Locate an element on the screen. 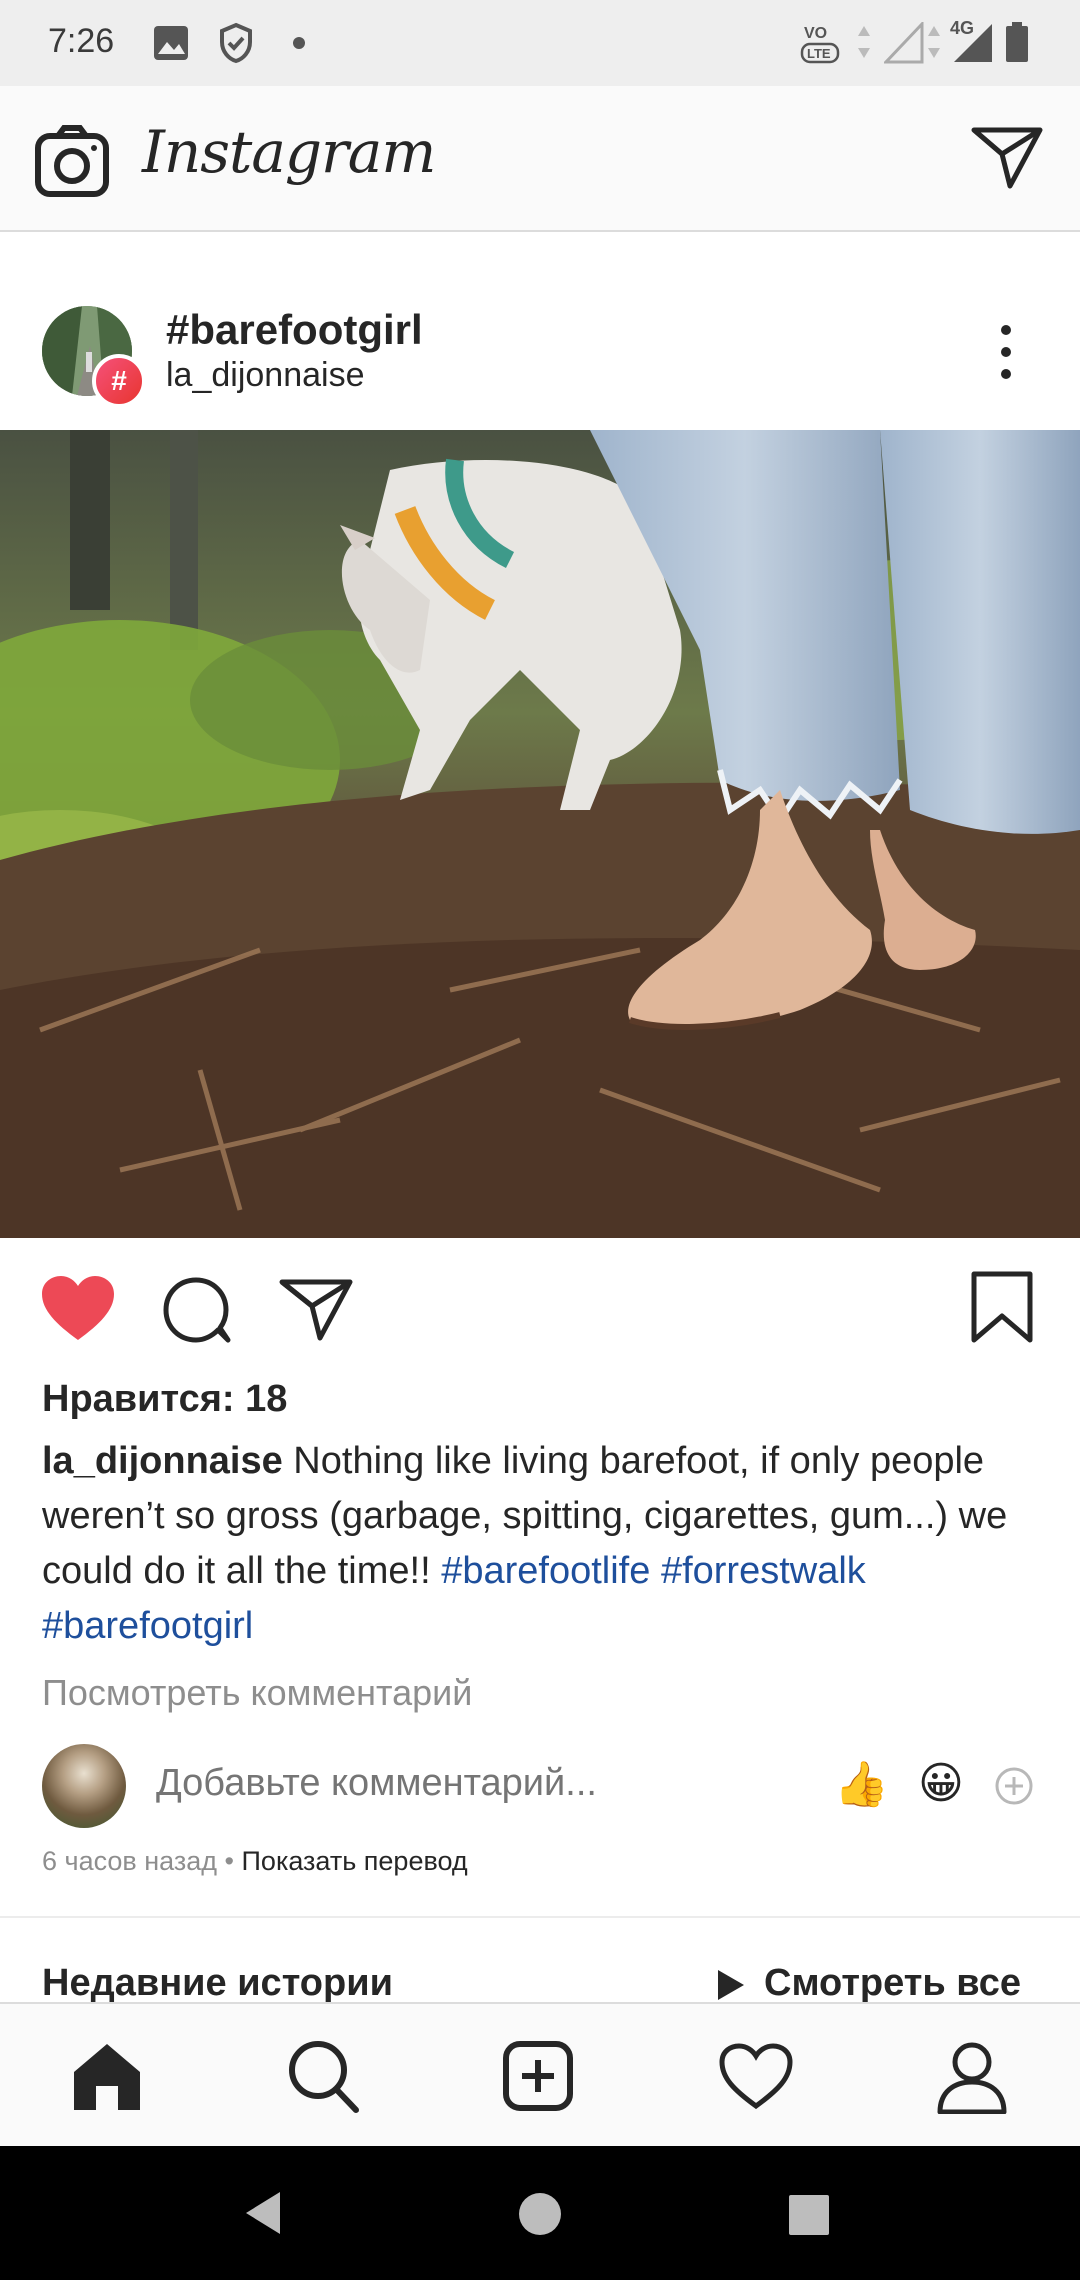 Image resolution: width=1080 pixels, height=2280 pixels. instagram-logo: Instagram is located at coordinates (289, 152).